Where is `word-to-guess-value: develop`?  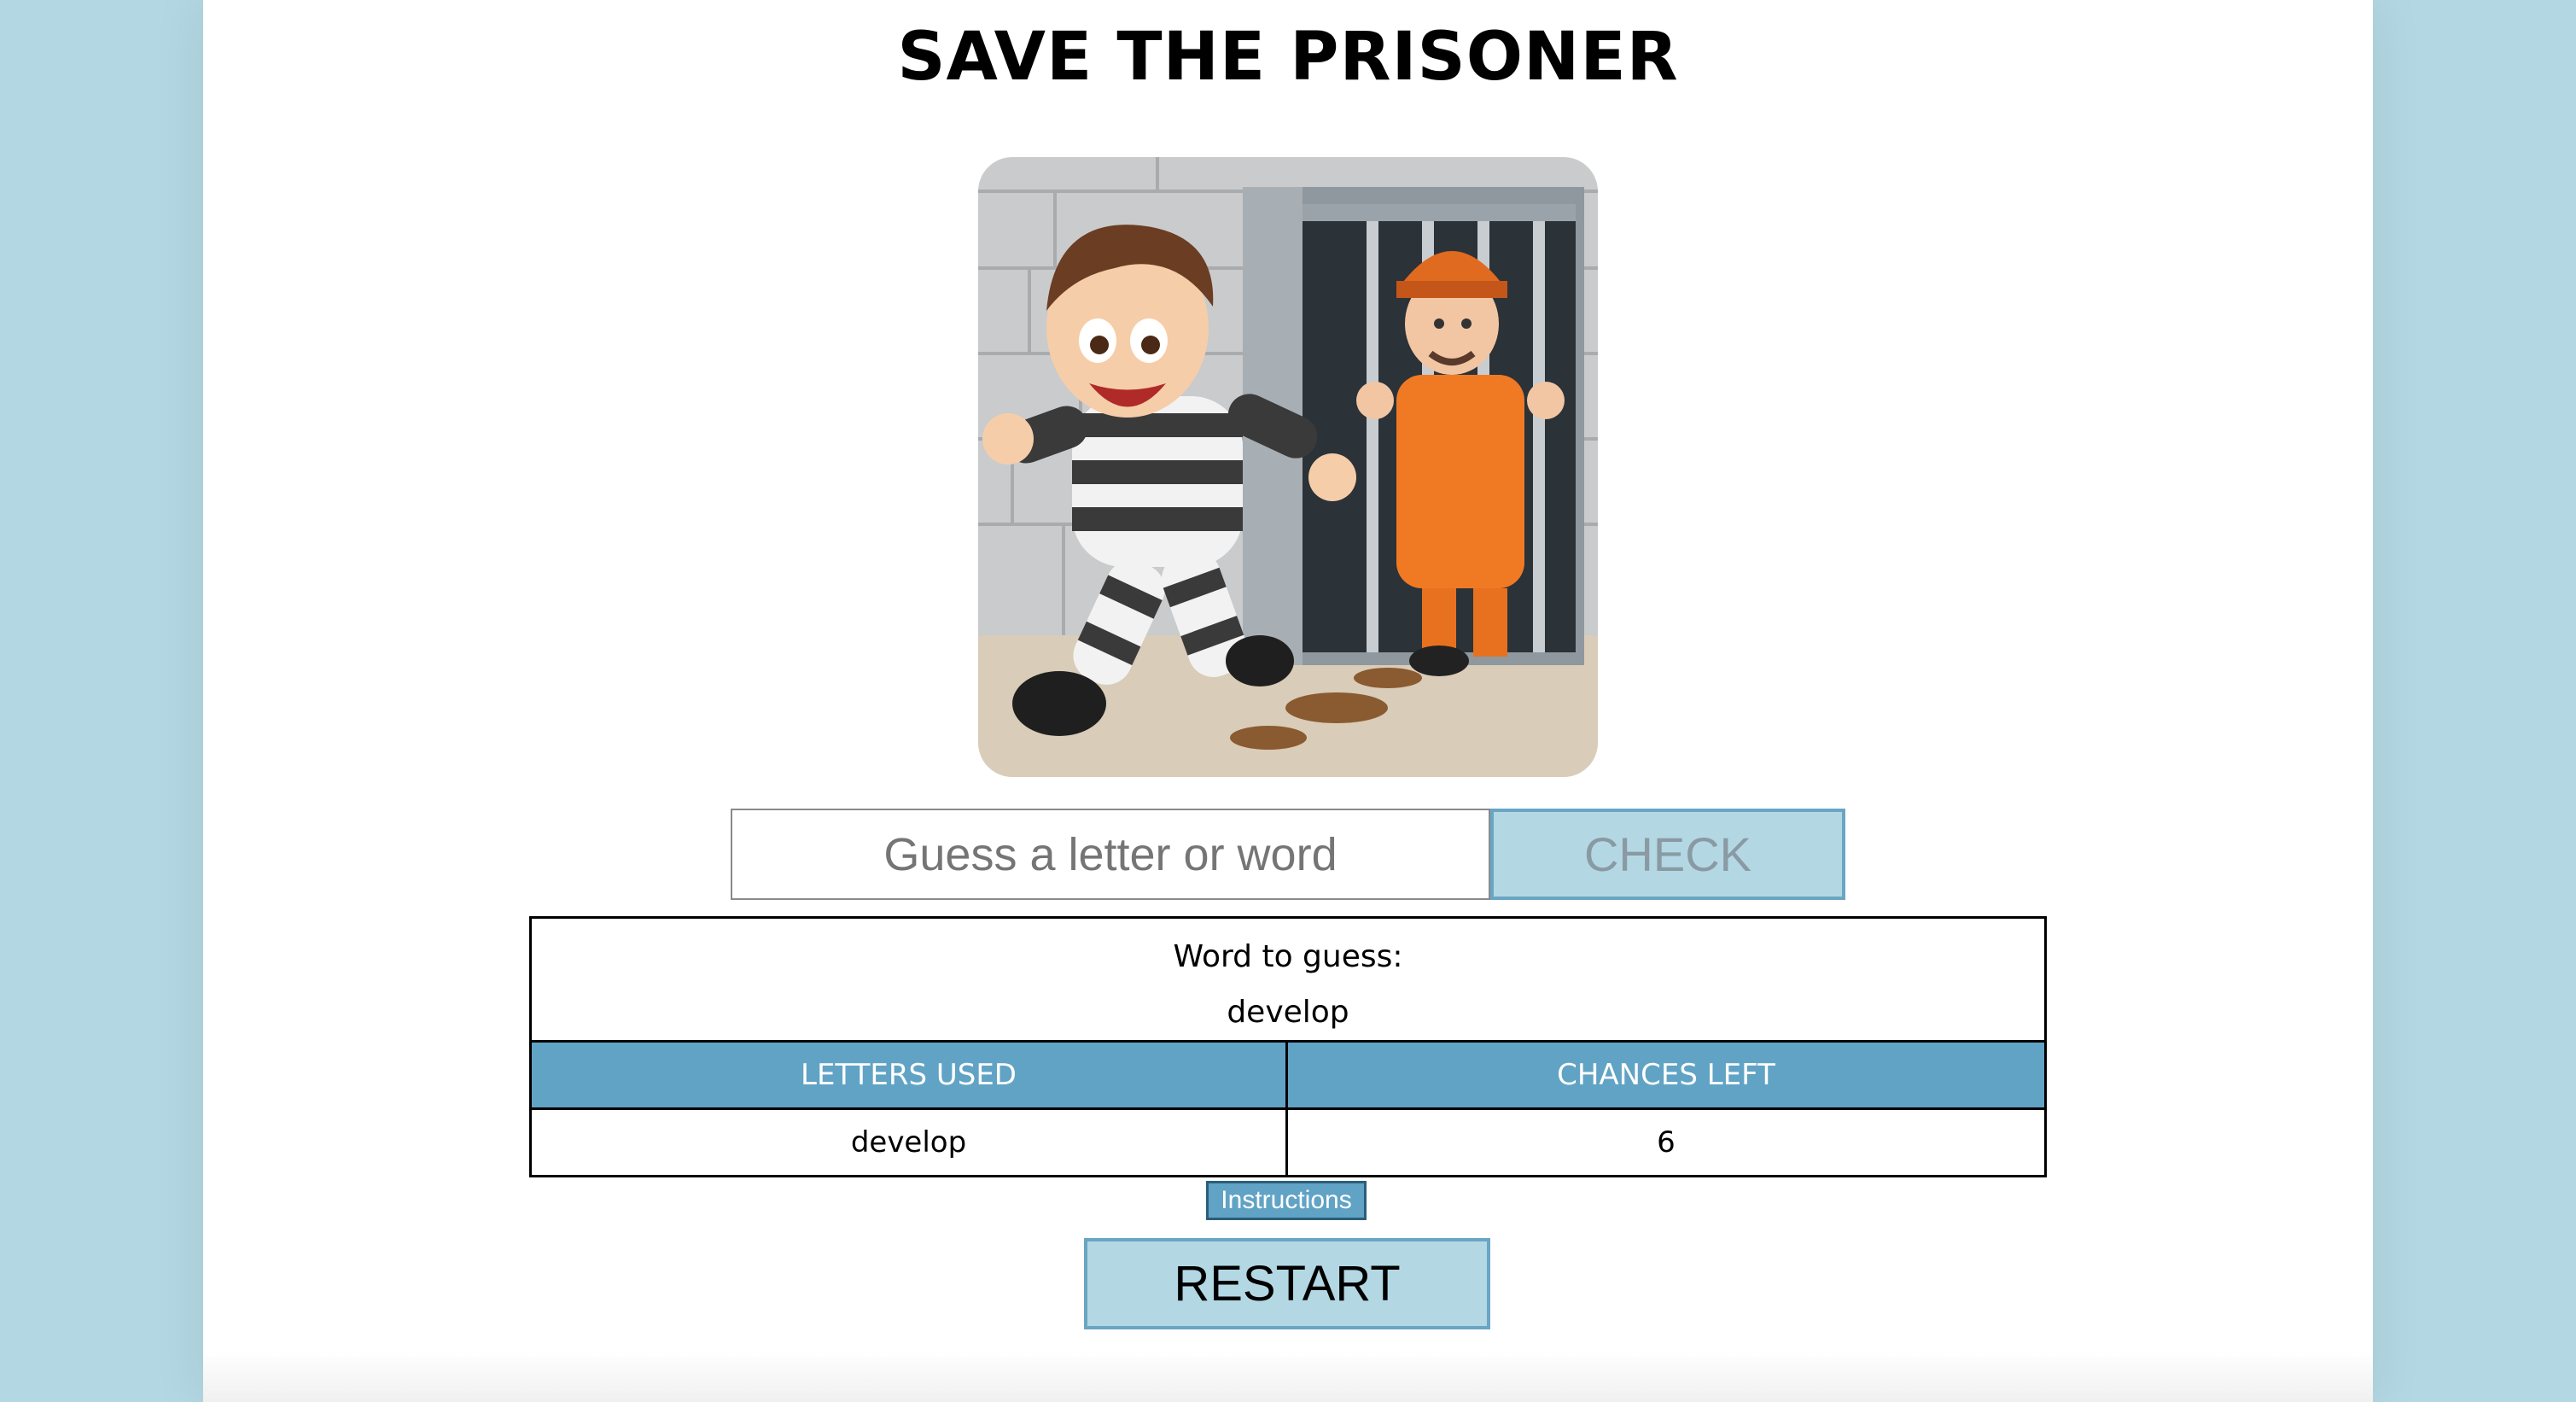
word-to-guess-value: develop is located at coordinates (1288, 1013).